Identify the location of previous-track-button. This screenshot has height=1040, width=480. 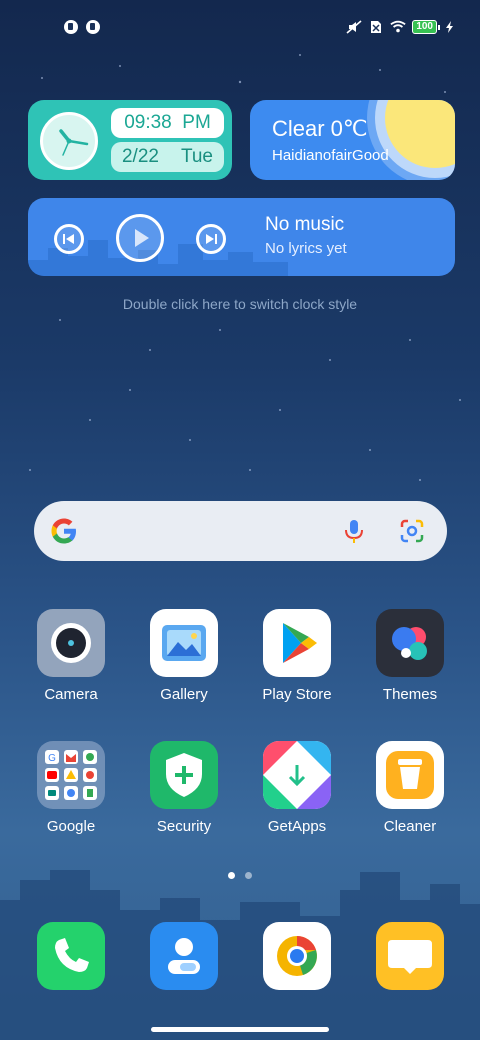
(69, 239).